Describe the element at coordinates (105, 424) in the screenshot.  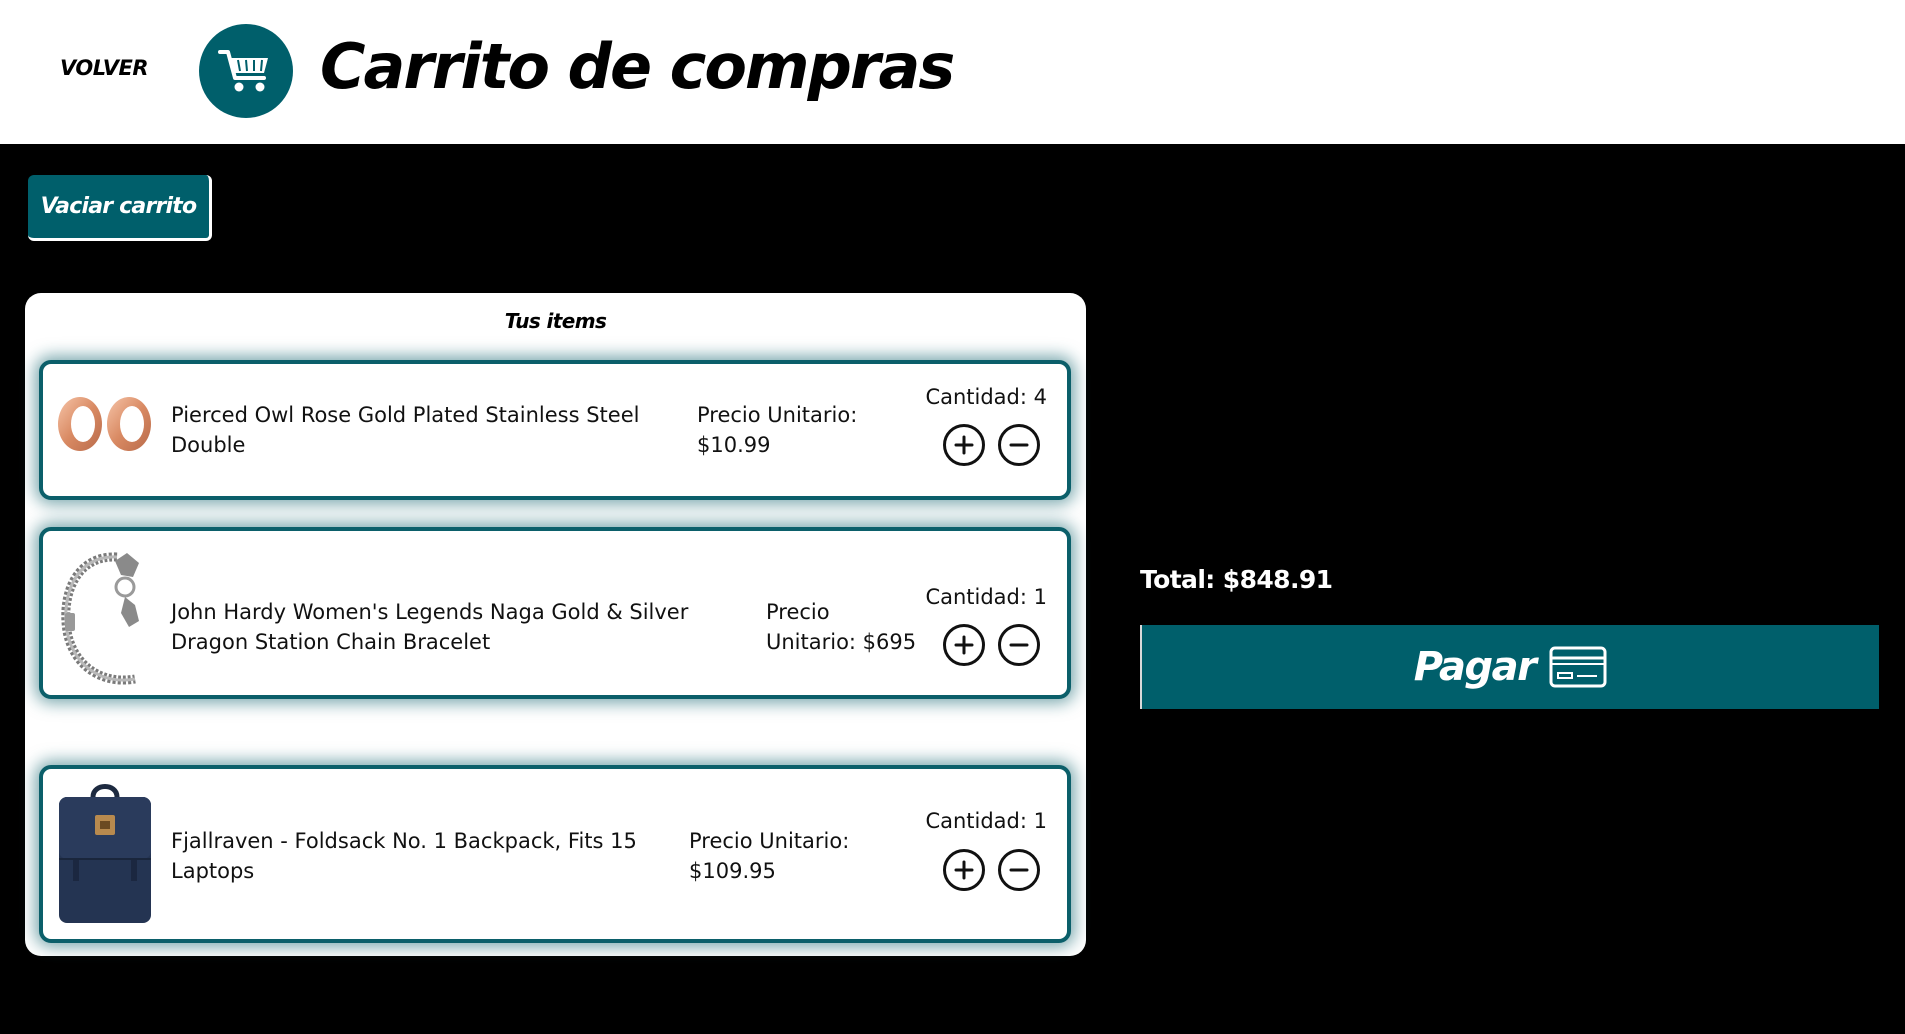
I see `rose-gold-earrings-image` at that location.